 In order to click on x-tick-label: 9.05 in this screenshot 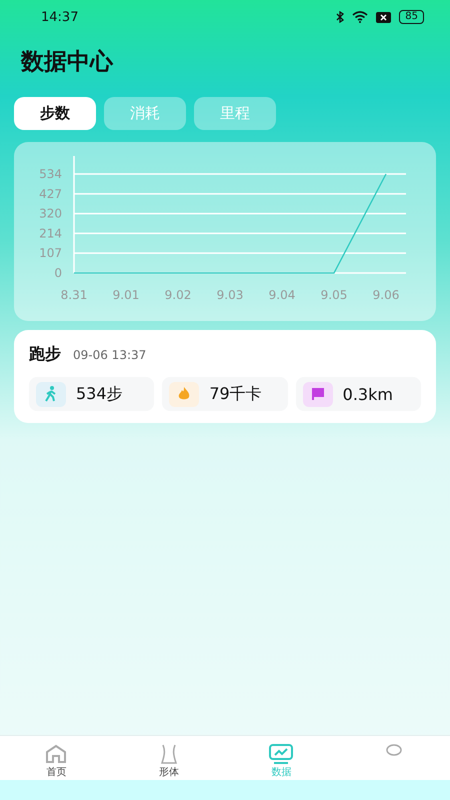, I will do `click(334, 295)`.